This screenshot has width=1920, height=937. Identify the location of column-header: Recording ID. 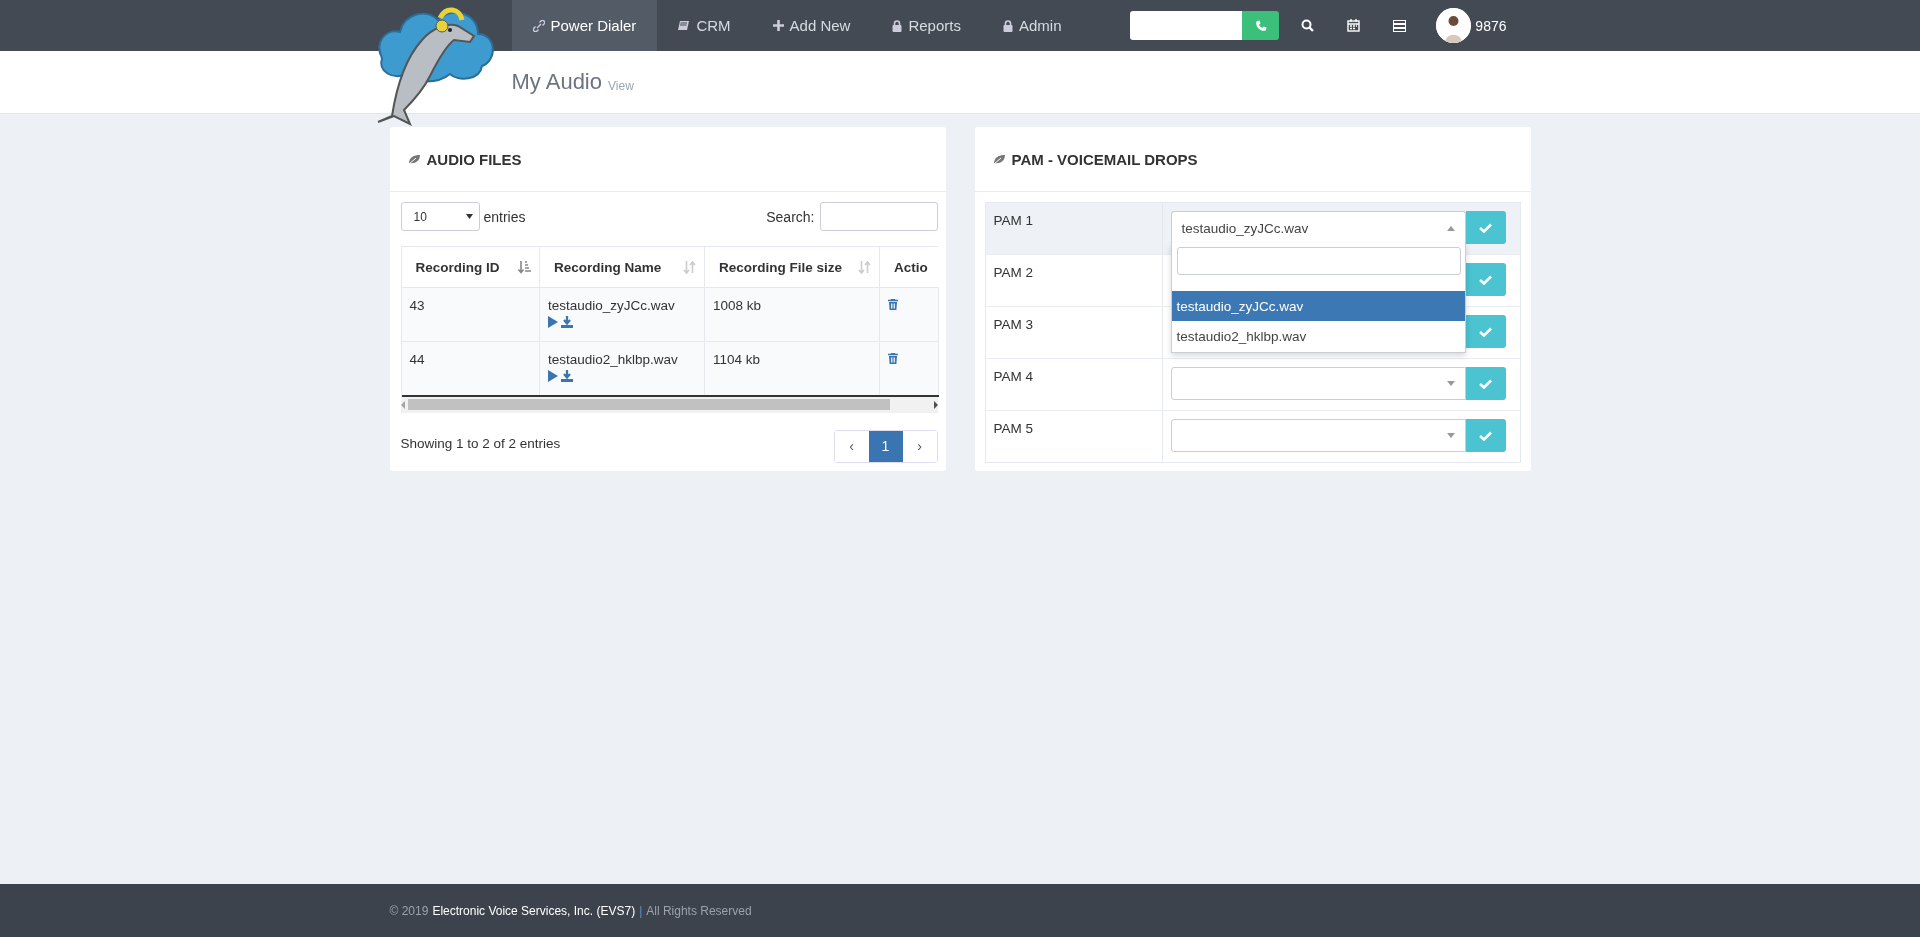
(470, 267).